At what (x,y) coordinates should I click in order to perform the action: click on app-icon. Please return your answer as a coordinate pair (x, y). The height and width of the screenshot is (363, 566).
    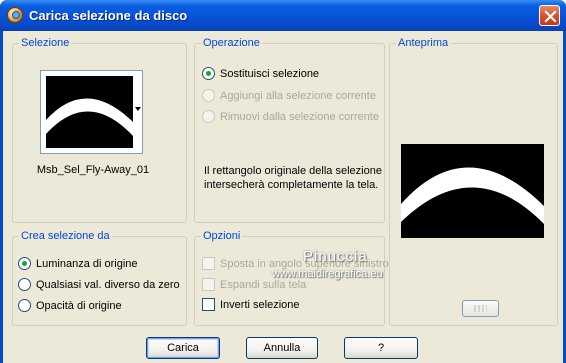
    Looking at the image, I should click on (15, 15).